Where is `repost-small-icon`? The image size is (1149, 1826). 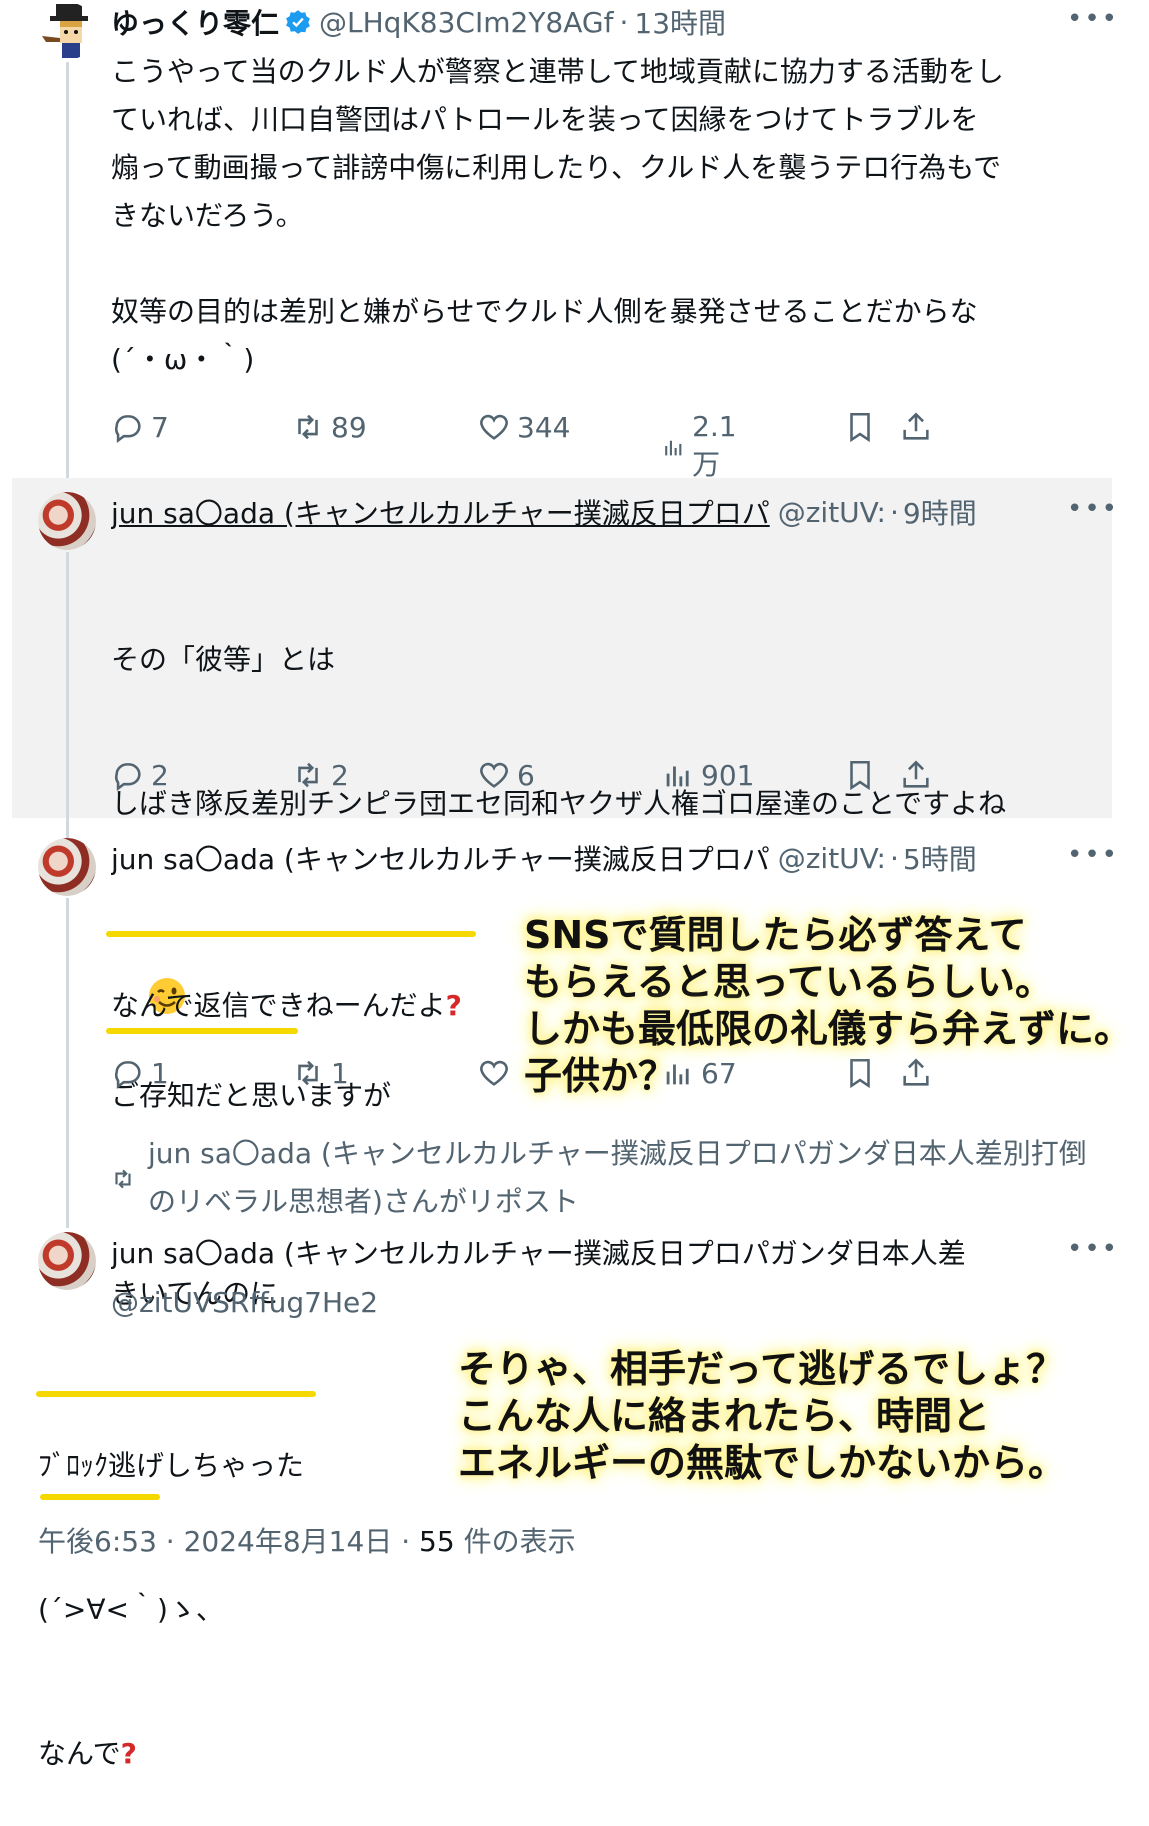 repost-small-icon is located at coordinates (123, 1181).